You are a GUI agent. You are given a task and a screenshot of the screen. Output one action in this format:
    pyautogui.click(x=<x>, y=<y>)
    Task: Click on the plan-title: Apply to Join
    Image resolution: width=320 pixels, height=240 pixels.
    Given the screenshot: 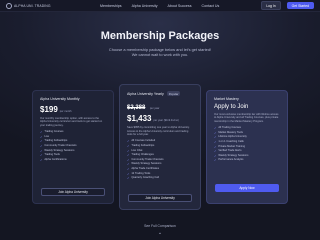 What is the action you would take?
    pyautogui.click(x=231, y=107)
    